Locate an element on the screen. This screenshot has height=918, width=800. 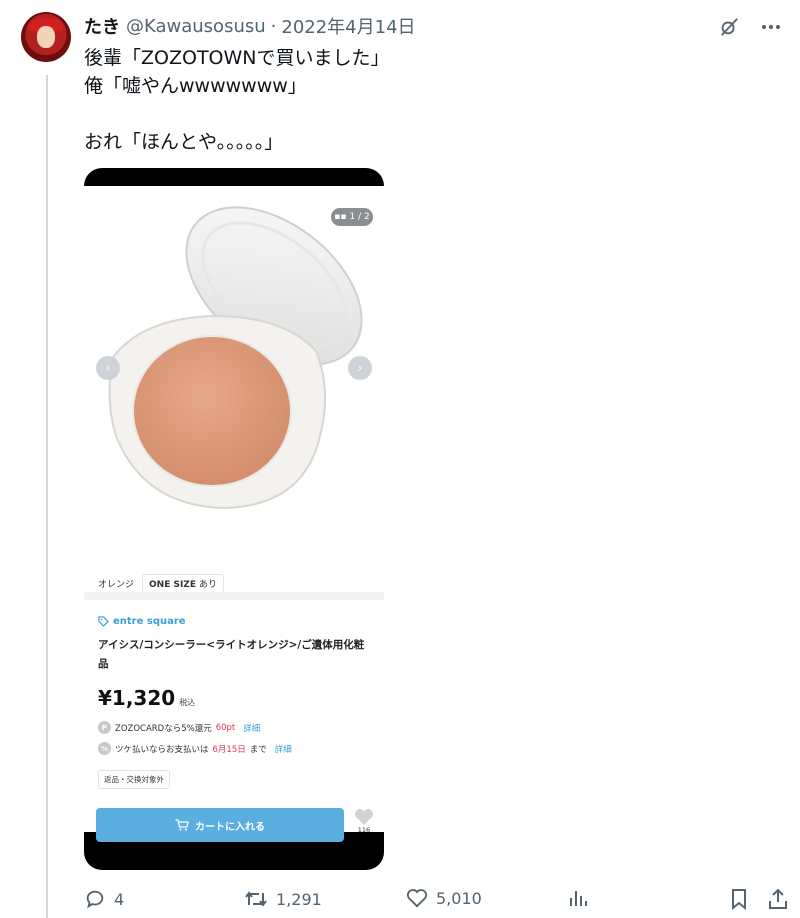
favorite-count: 116 is located at coordinates (364, 830).